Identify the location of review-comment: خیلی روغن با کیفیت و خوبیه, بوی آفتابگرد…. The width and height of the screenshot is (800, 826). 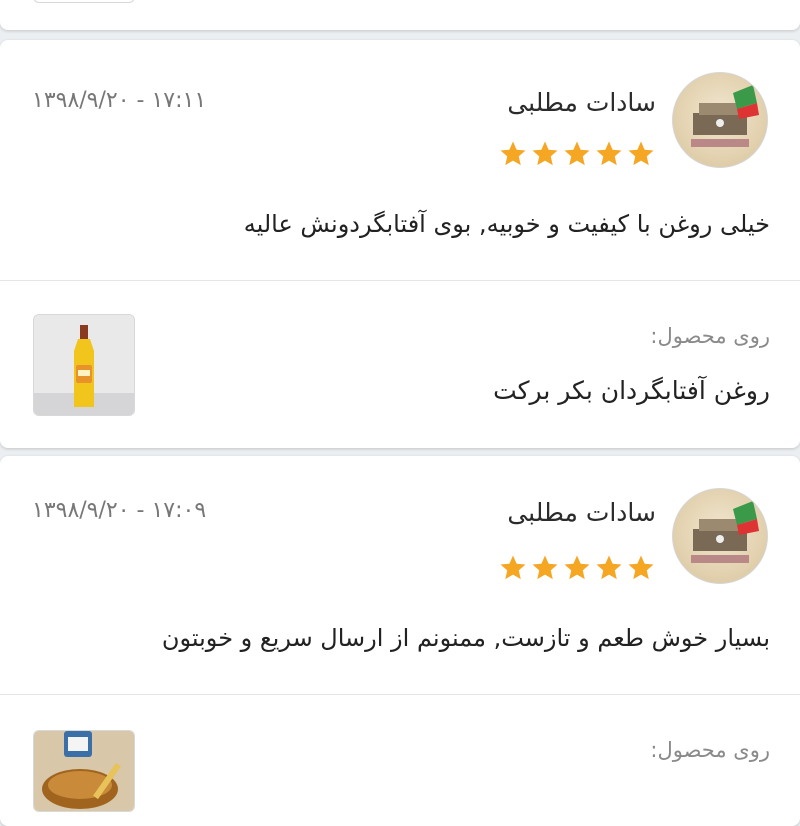
(506, 224).